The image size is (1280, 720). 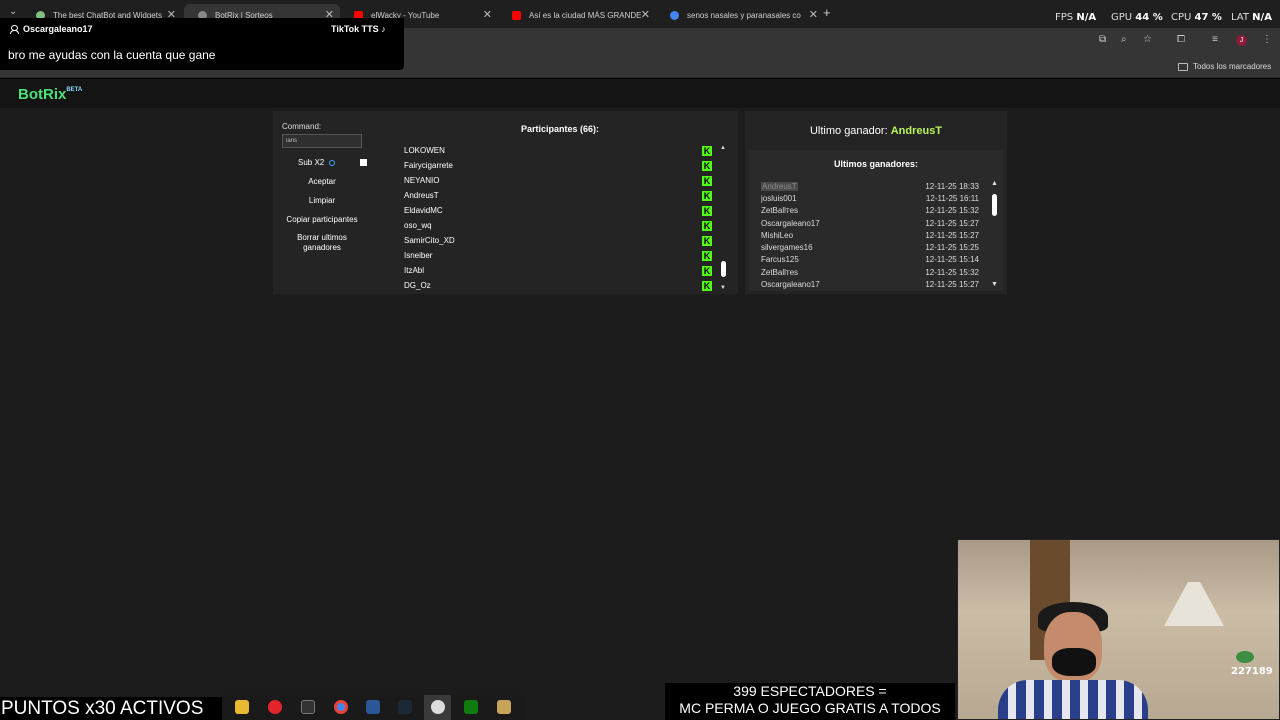 I want to click on sub-x2-checkbox, so click(x=363, y=162).